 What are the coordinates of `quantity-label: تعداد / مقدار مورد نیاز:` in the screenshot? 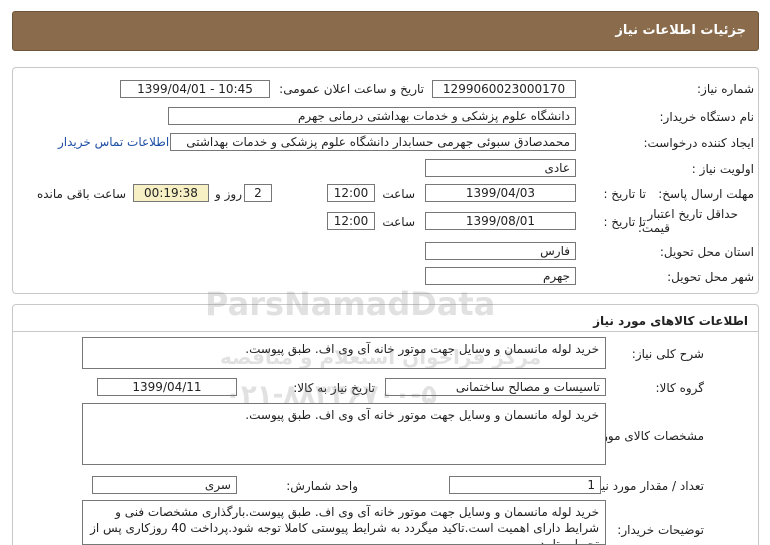 It's located at (646, 486).